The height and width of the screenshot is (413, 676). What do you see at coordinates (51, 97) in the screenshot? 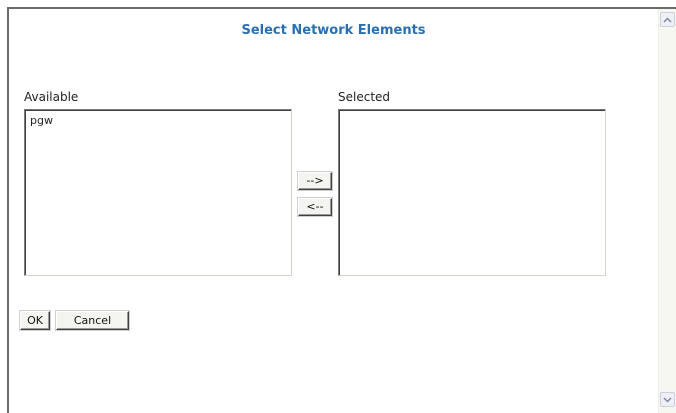
I see `available-label: Available` at bounding box center [51, 97].